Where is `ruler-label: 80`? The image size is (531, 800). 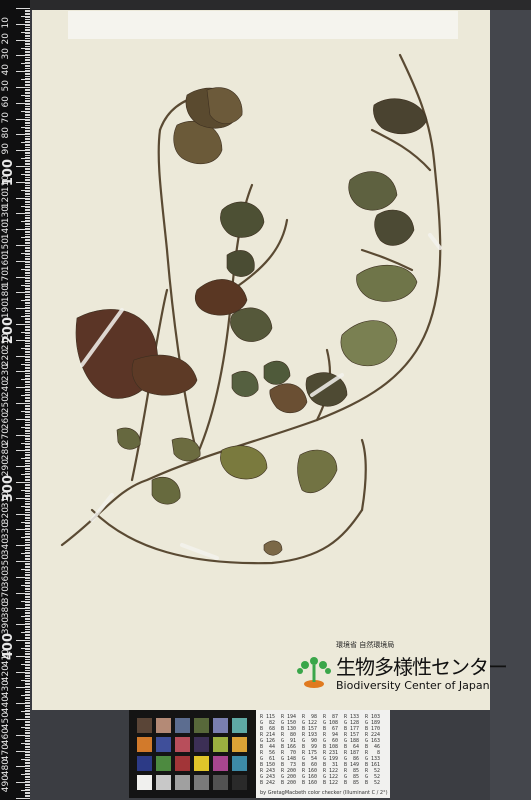 ruler-label: 80 is located at coordinates (6, 133).